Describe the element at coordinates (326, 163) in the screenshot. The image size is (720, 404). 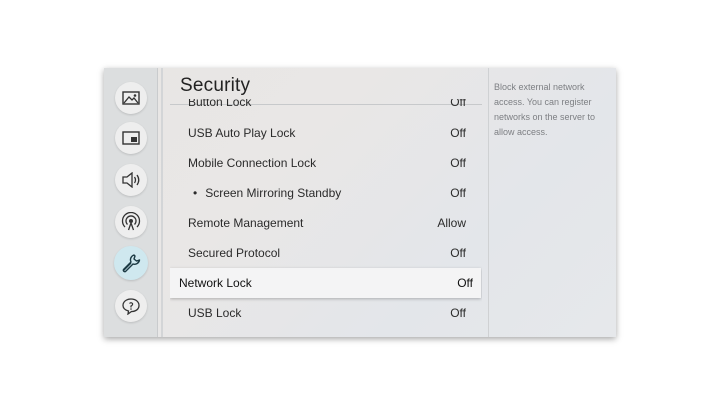
I see `setting-row-mobile-connection-lock: Mobile Connection Lock Off` at that location.